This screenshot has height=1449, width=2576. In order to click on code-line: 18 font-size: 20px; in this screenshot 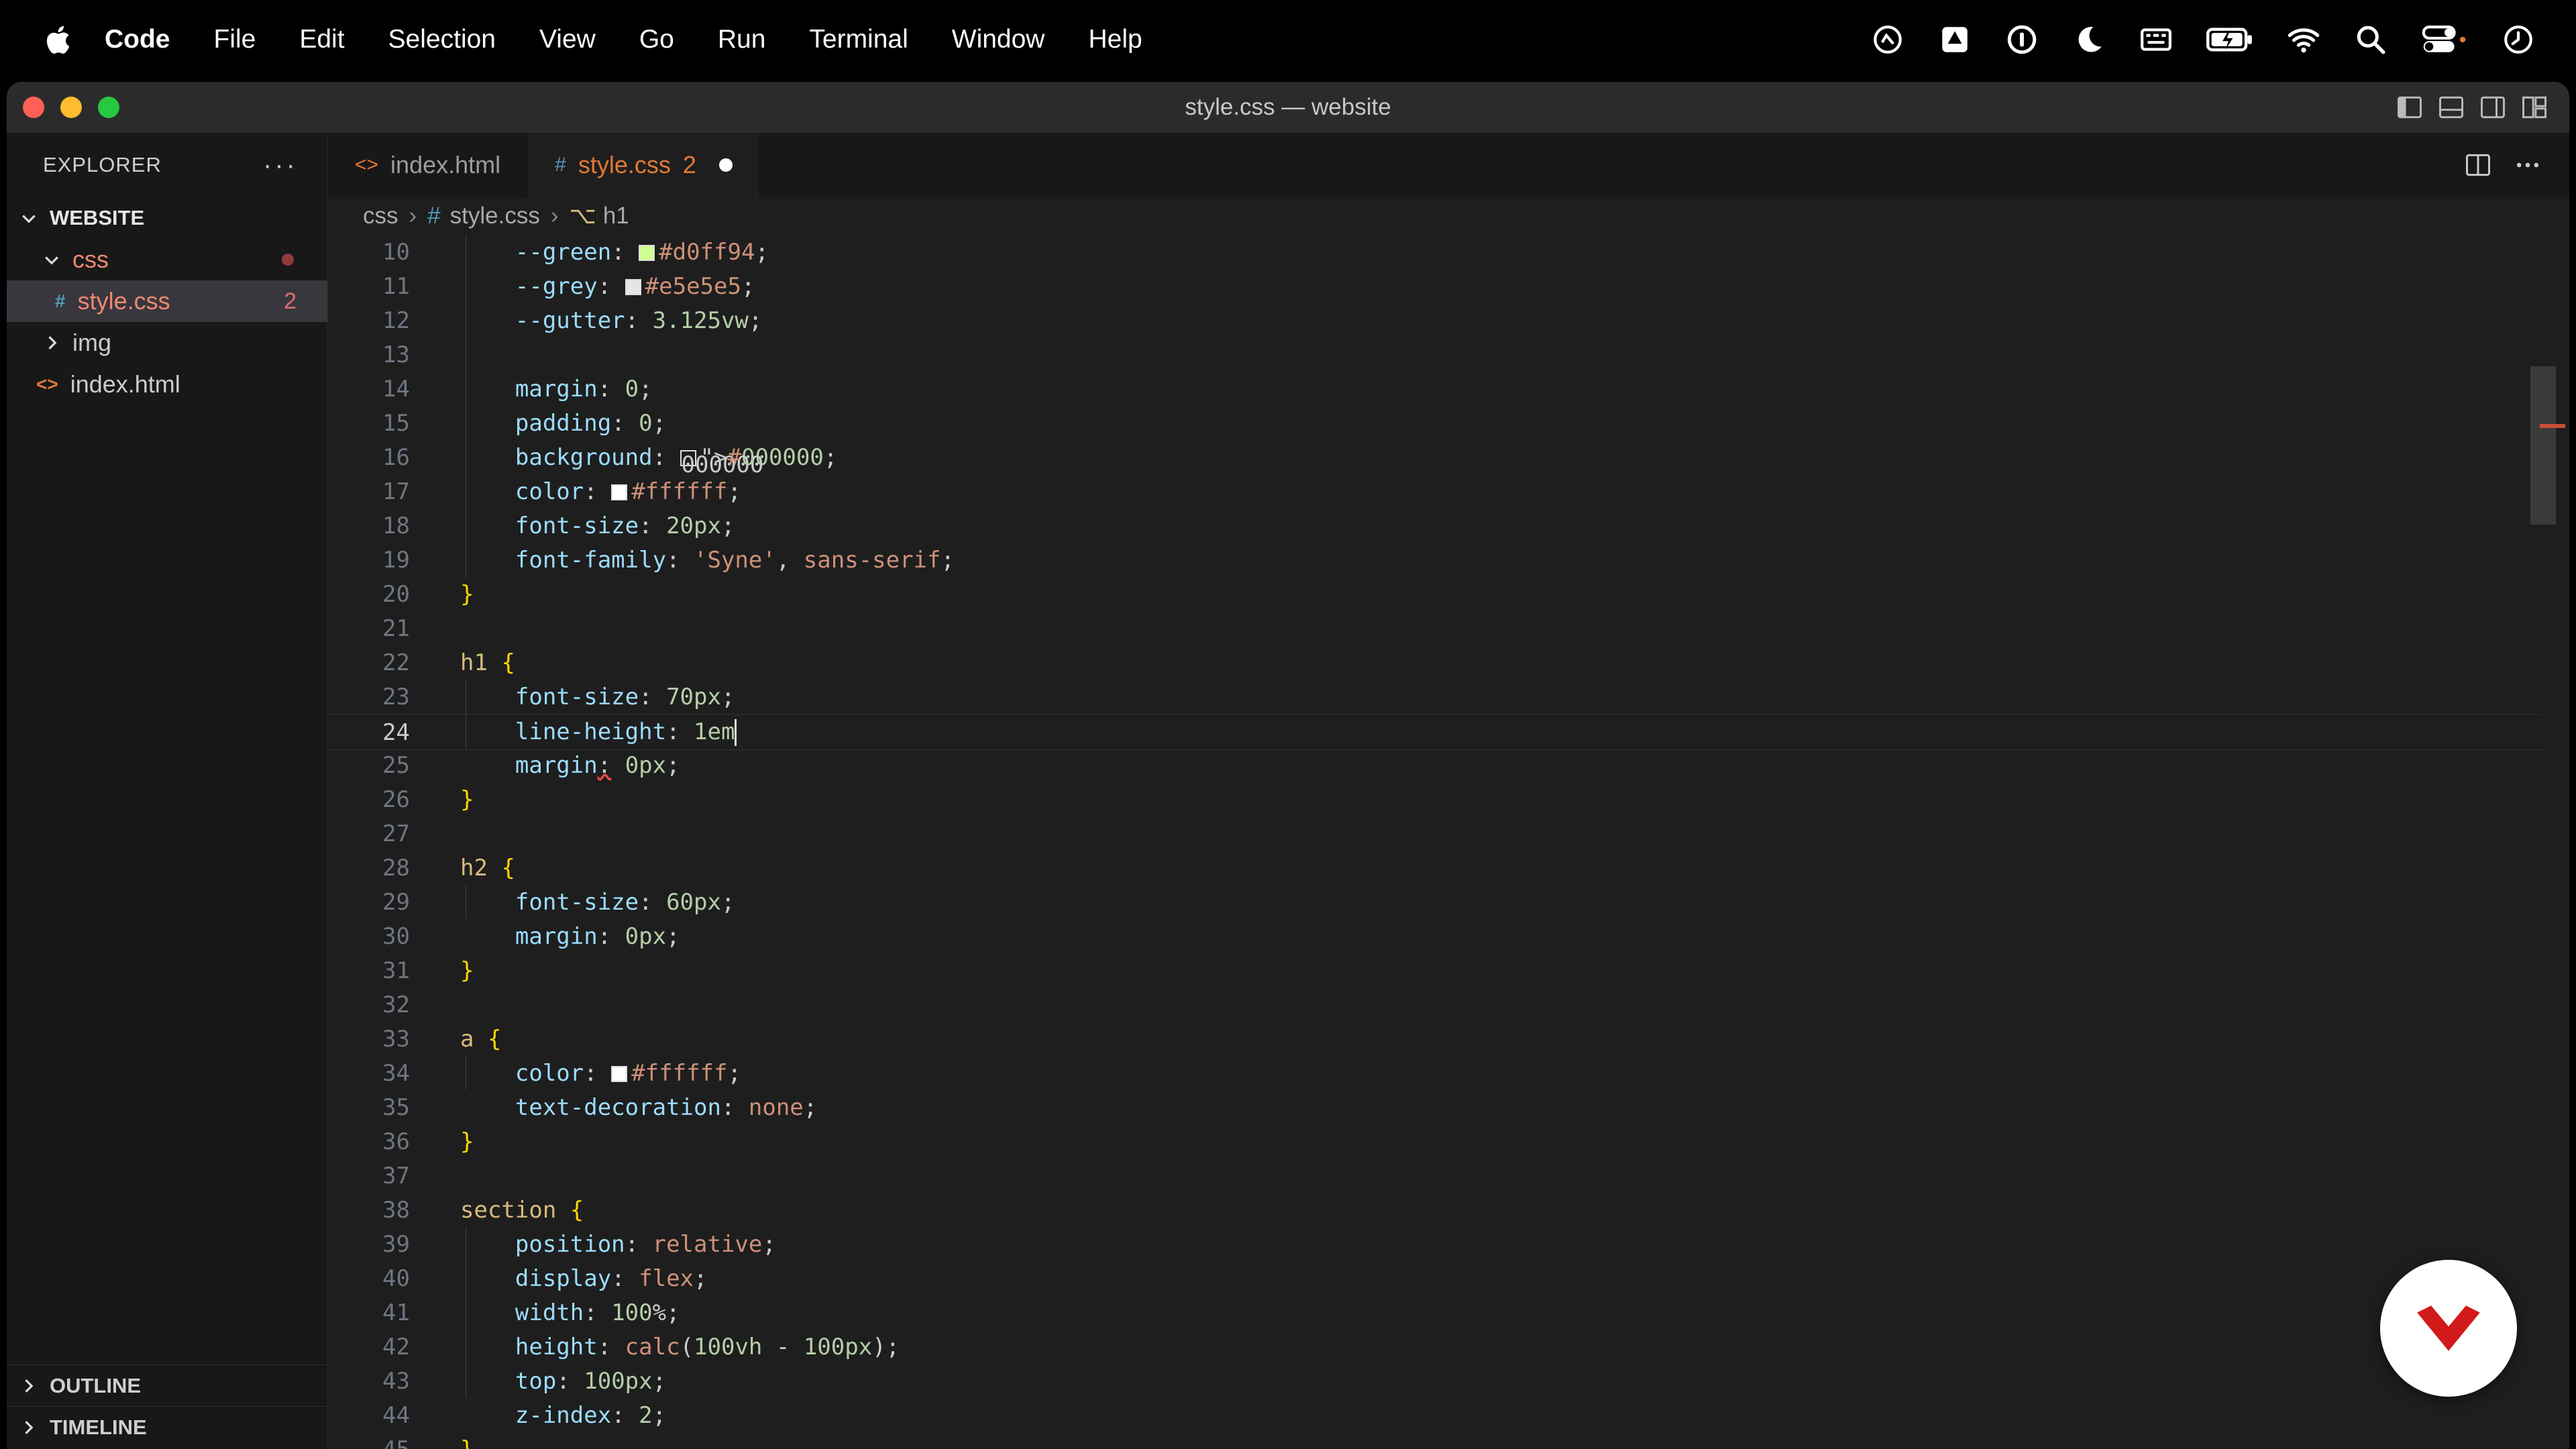, I will do `click(1435, 525)`.